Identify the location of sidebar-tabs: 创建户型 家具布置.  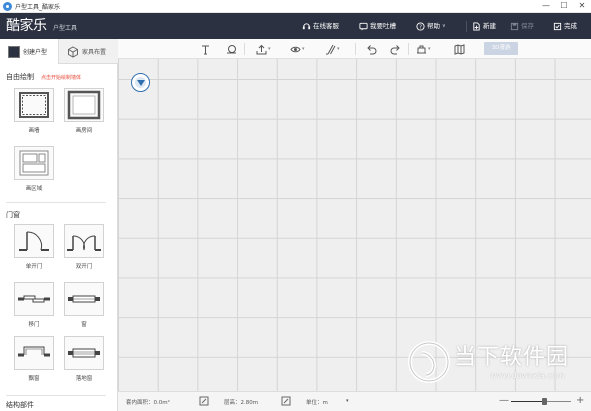
(59, 51).